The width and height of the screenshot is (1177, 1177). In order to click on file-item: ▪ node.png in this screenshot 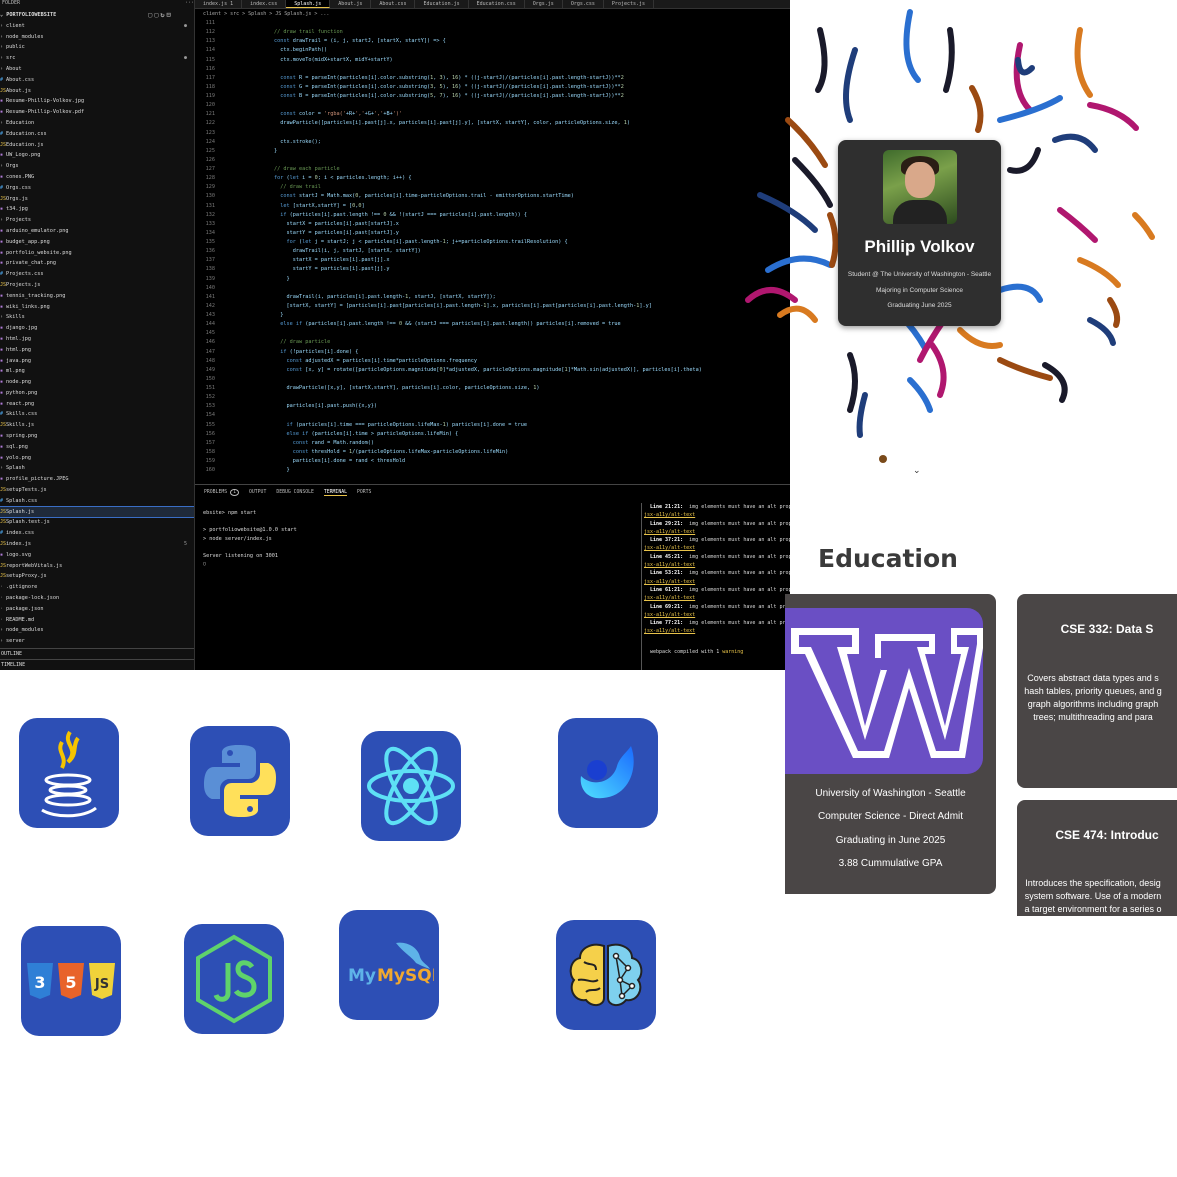, I will do `click(97, 382)`.